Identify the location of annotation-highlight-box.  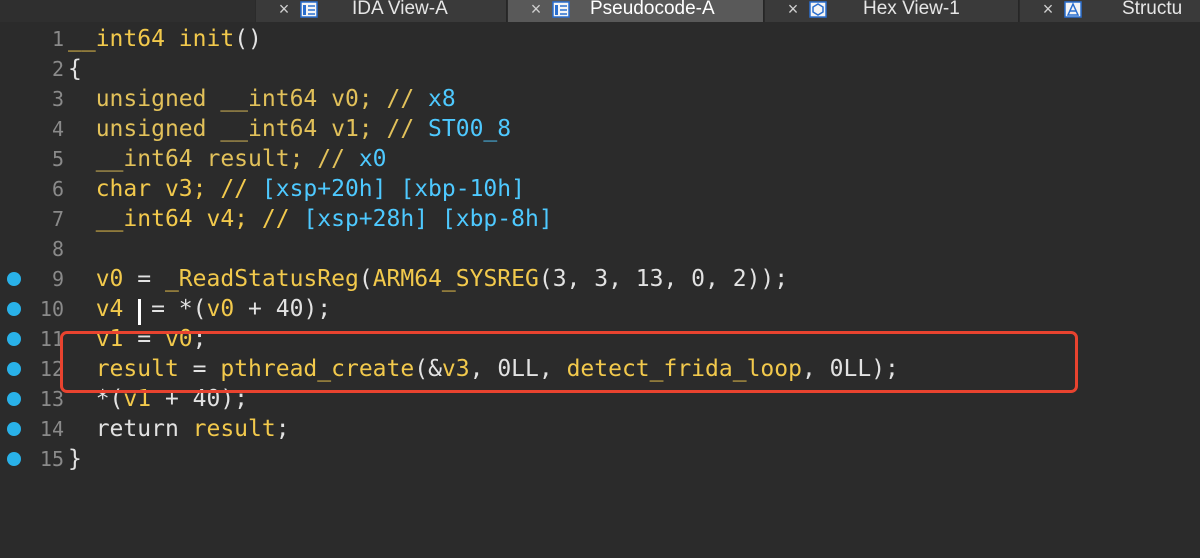
(569, 362).